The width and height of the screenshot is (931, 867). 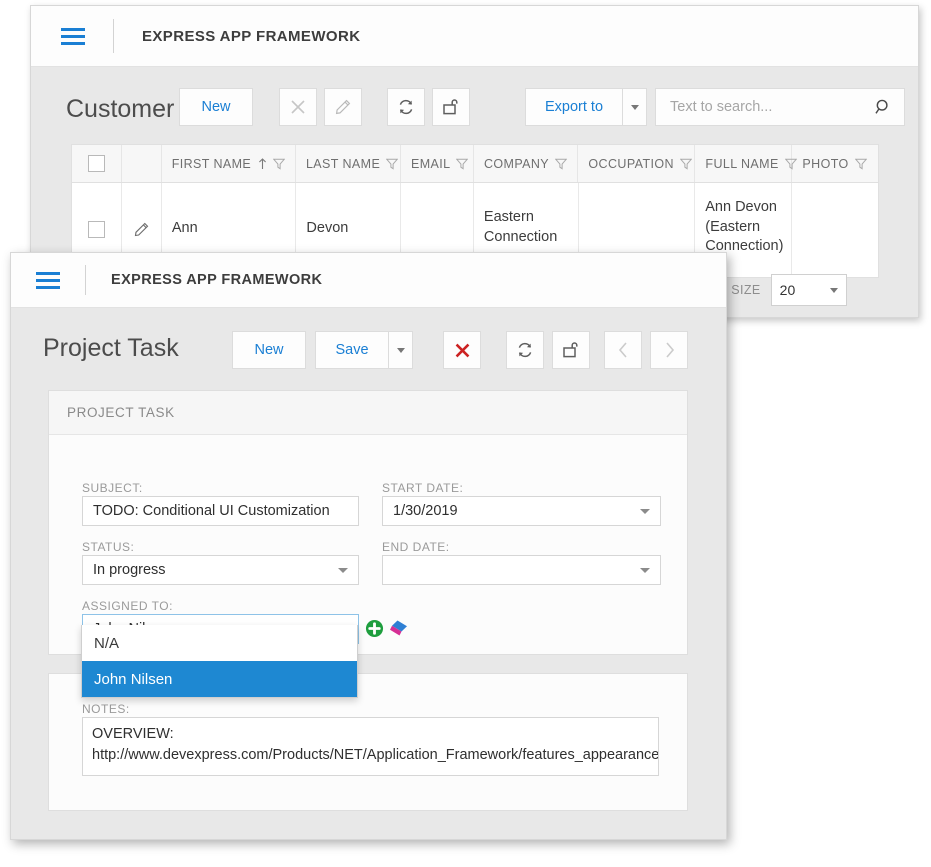 I want to click on subject-value: TODO: Conditional UI Customization, so click(x=211, y=511).